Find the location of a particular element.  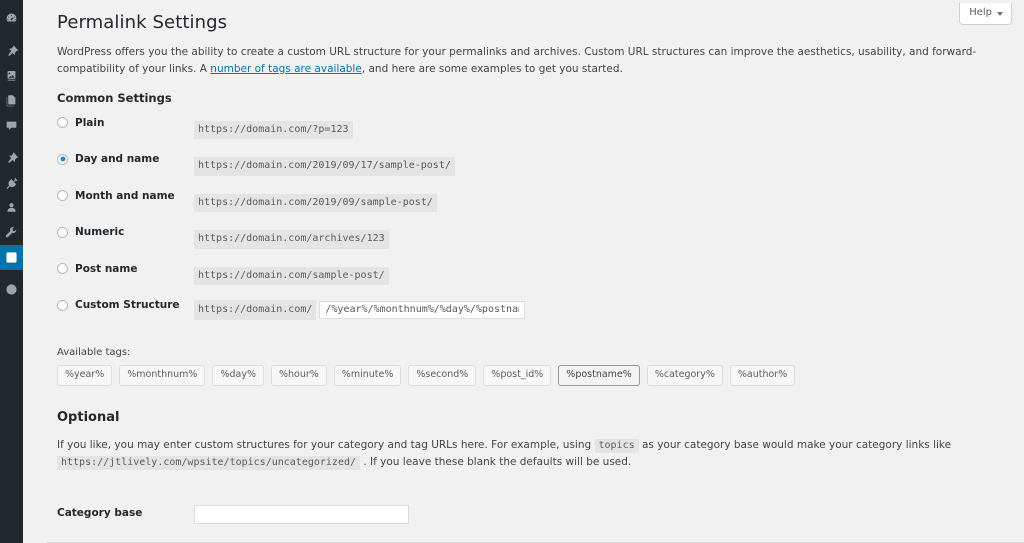

available-tags-link: number of tags are available is located at coordinates (286, 69).